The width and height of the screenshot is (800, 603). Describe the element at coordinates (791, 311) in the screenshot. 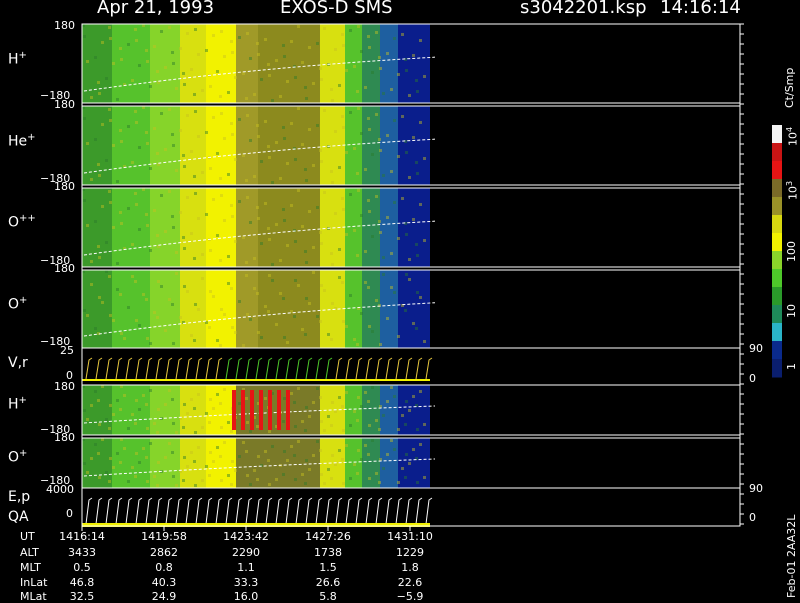

I see `colorbar-tick-10: 10` at that location.